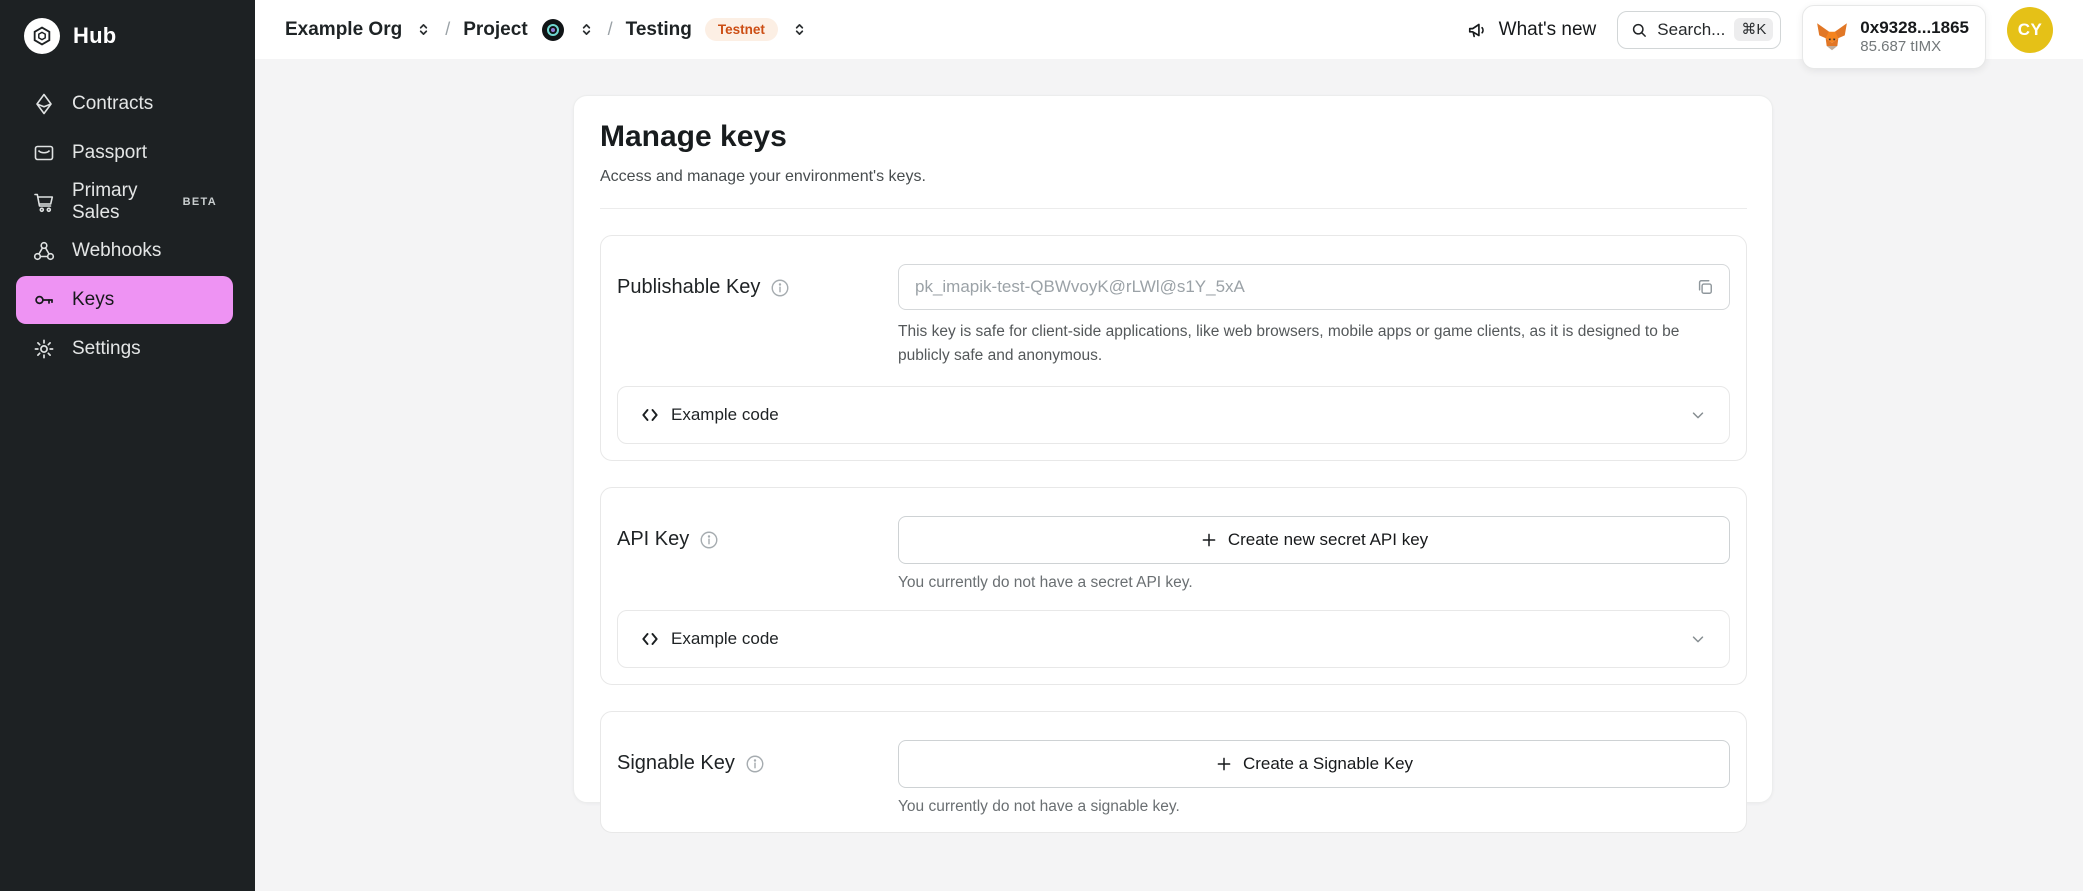 This screenshot has width=2083, height=891. What do you see at coordinates (423, 29) in the screenshot?
I see `org-switcher-icon` at bounding box center [423, 29].